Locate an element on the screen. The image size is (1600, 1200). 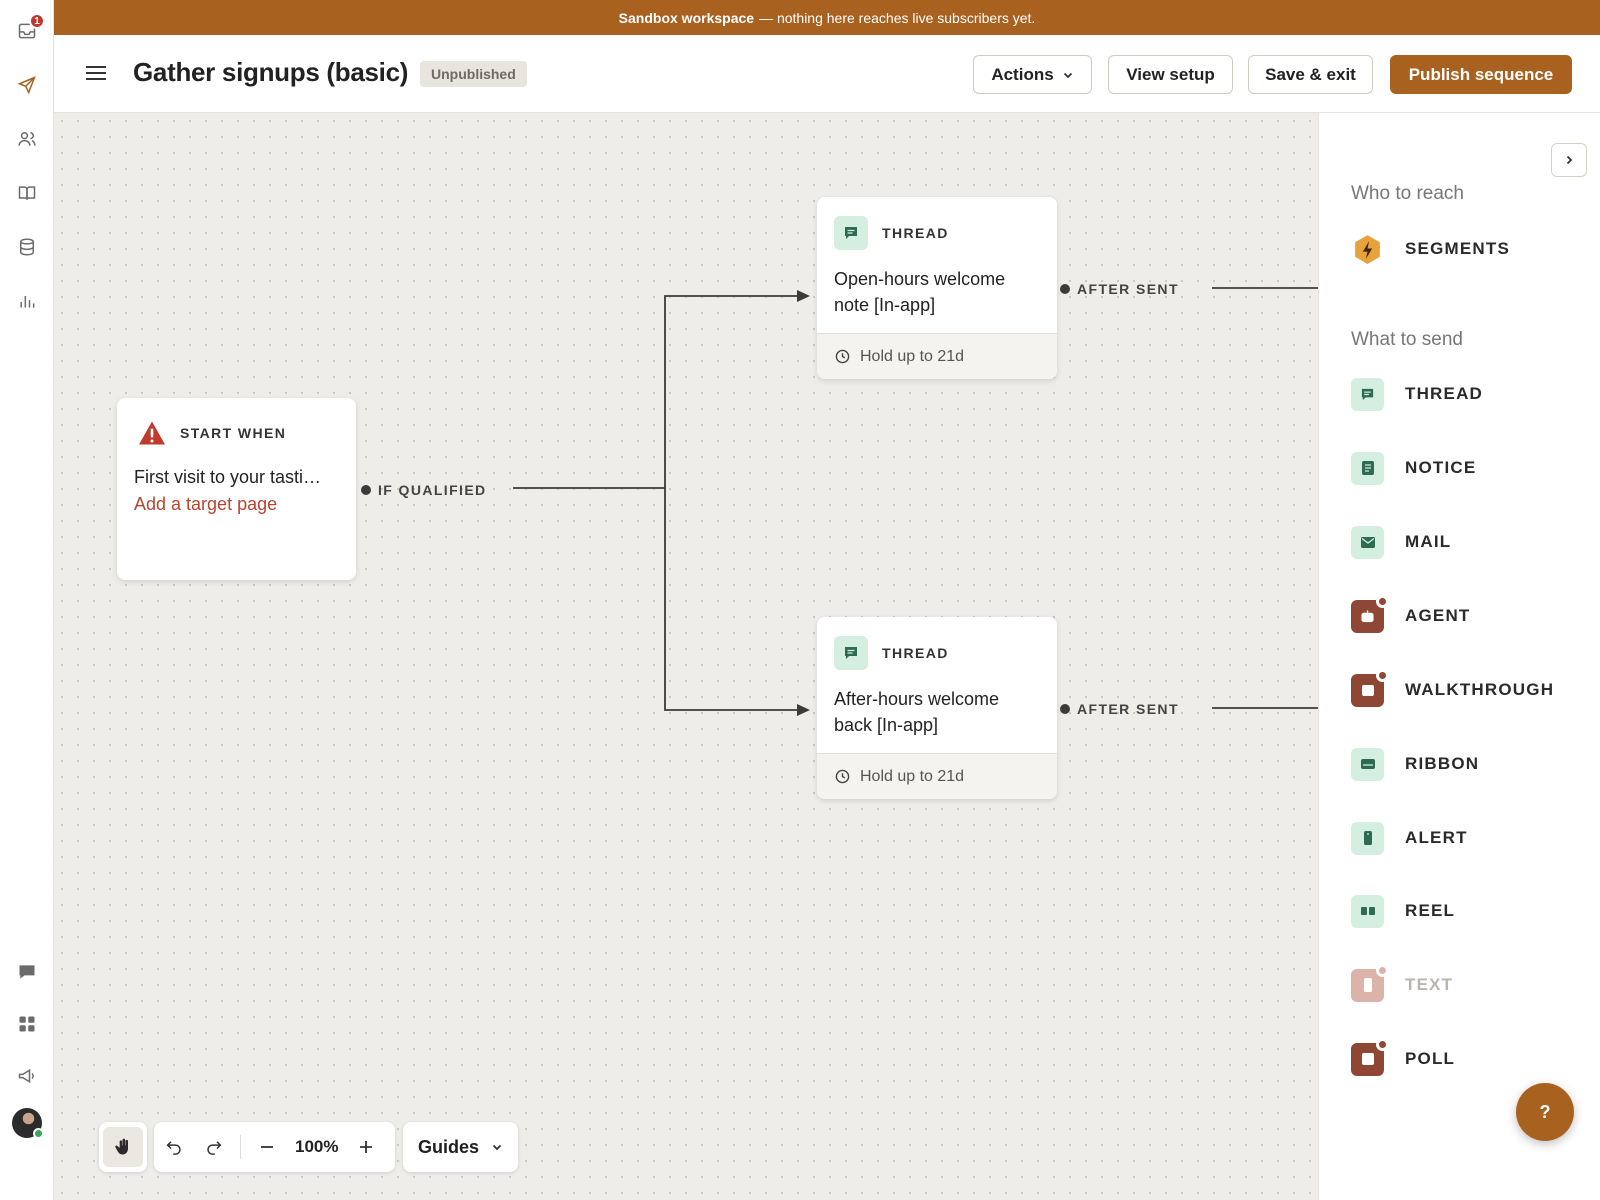
poll-label: POLL is located at coordinates (1430, 1058).